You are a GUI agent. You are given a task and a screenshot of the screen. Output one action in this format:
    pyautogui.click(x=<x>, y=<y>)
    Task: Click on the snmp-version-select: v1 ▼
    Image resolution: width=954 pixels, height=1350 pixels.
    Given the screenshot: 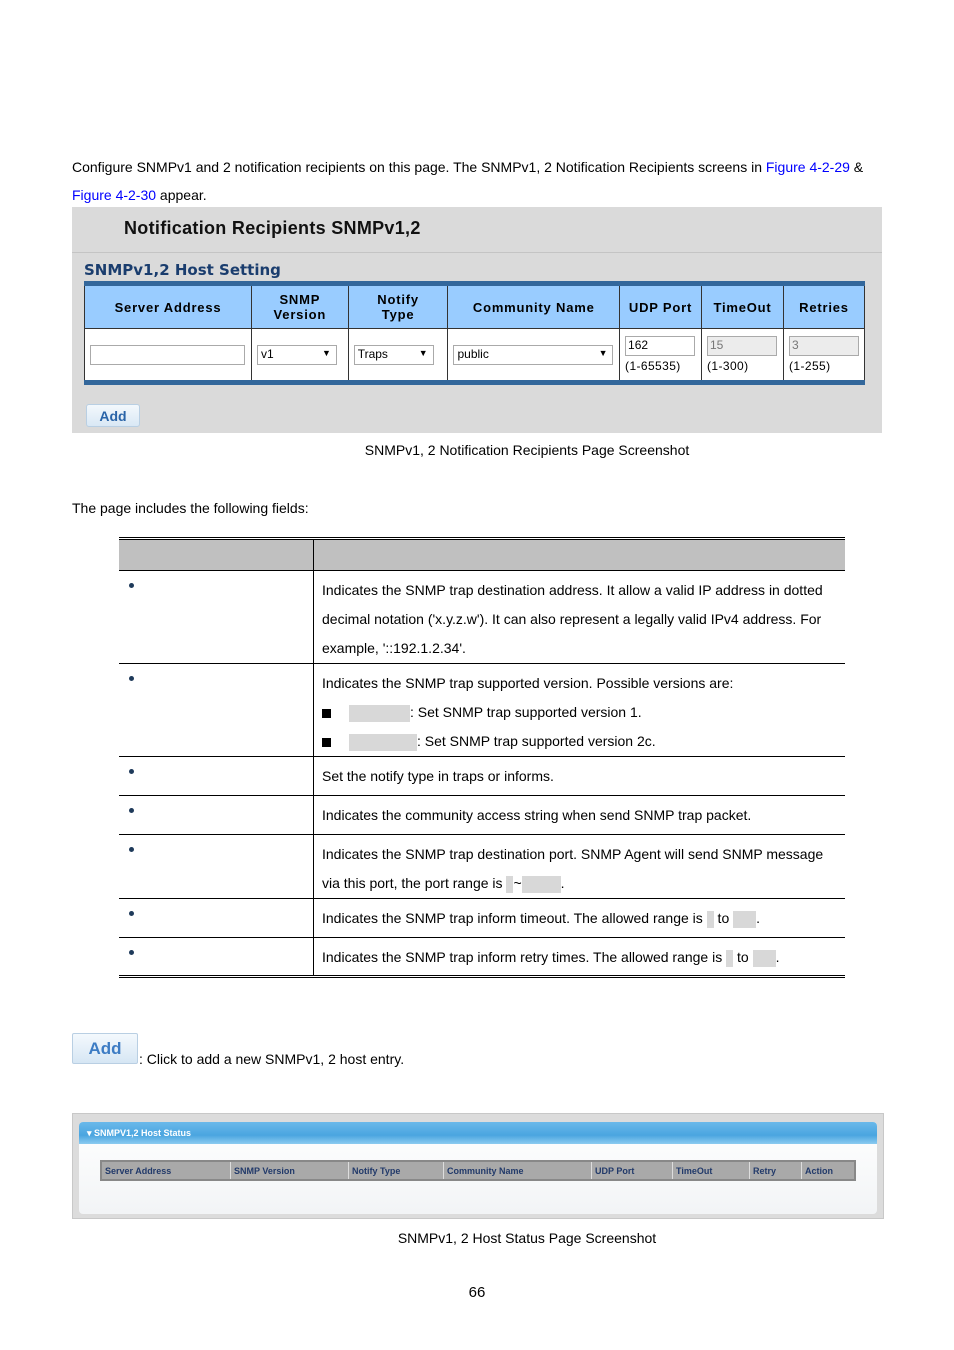 What is the action you would take?
    pyautogui.click(x=296, y=354)
    